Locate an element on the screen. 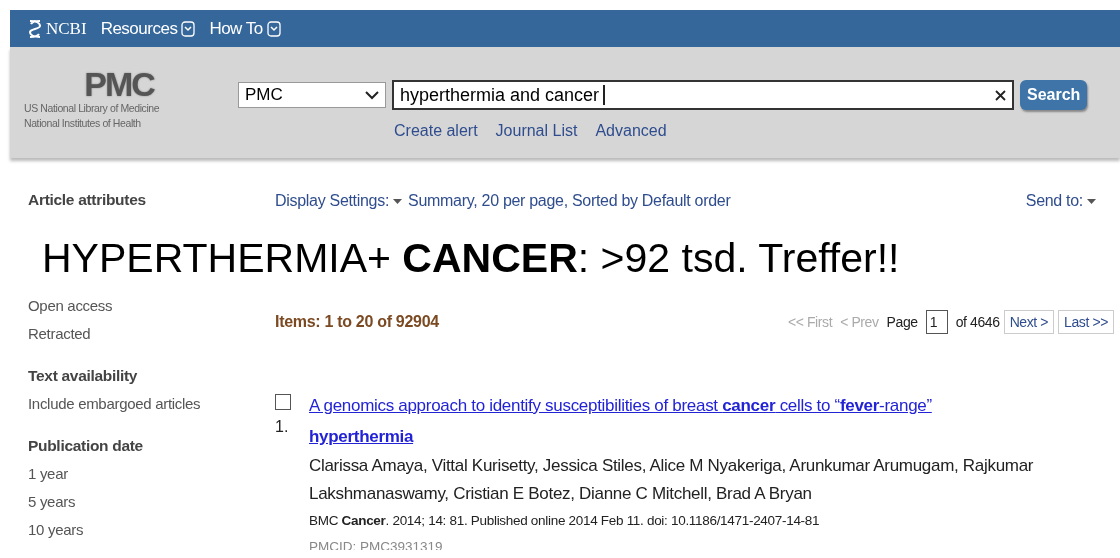  menu-item: Resources is located at coordinates (148, 28).